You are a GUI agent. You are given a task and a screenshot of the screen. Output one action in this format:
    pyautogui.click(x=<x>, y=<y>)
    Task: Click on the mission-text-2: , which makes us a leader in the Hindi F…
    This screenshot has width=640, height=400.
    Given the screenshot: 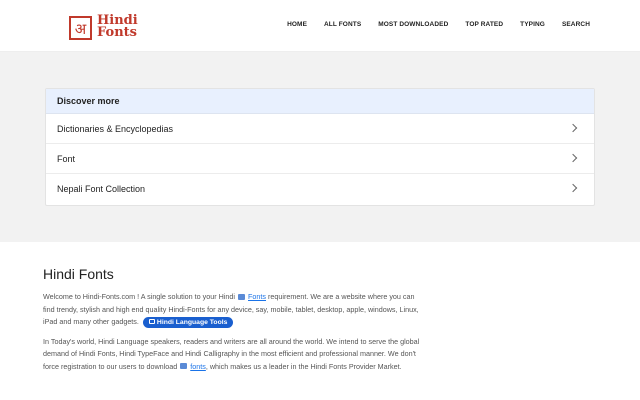 What is the action you would take?
    pyautogui.click(x=303, y=366)
    